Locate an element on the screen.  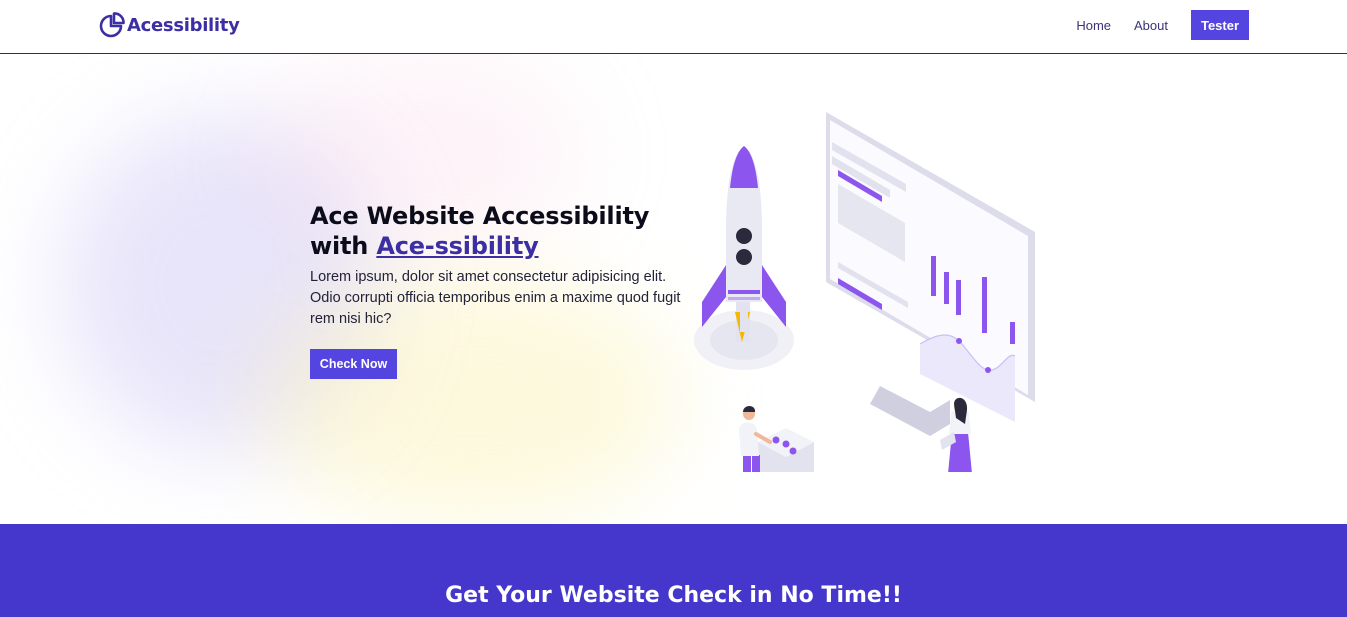
hero-title-prefix: with is located at coordinates (343, 246).